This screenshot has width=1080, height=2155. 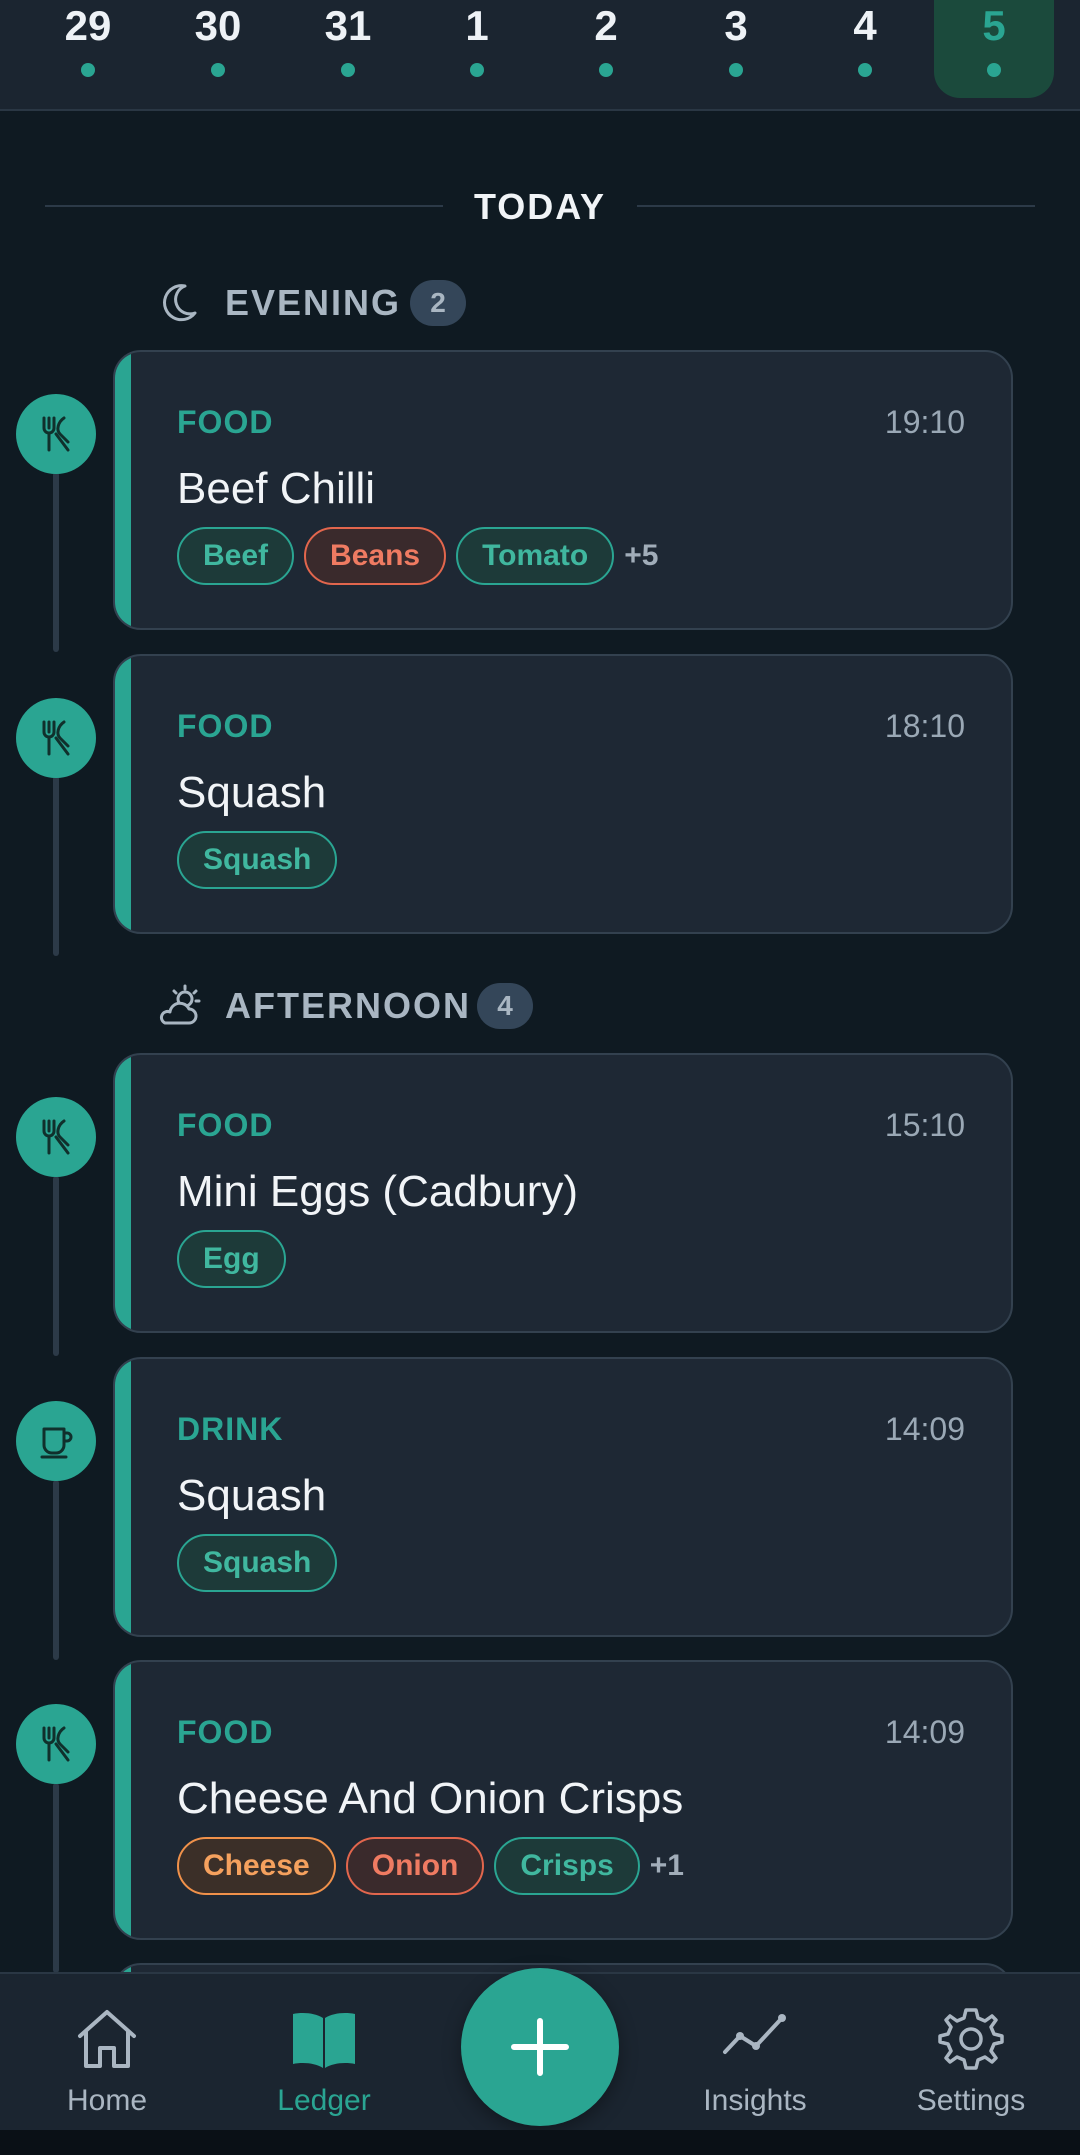 I want to click on date-day-1: 1, so click(x=477, y=49).